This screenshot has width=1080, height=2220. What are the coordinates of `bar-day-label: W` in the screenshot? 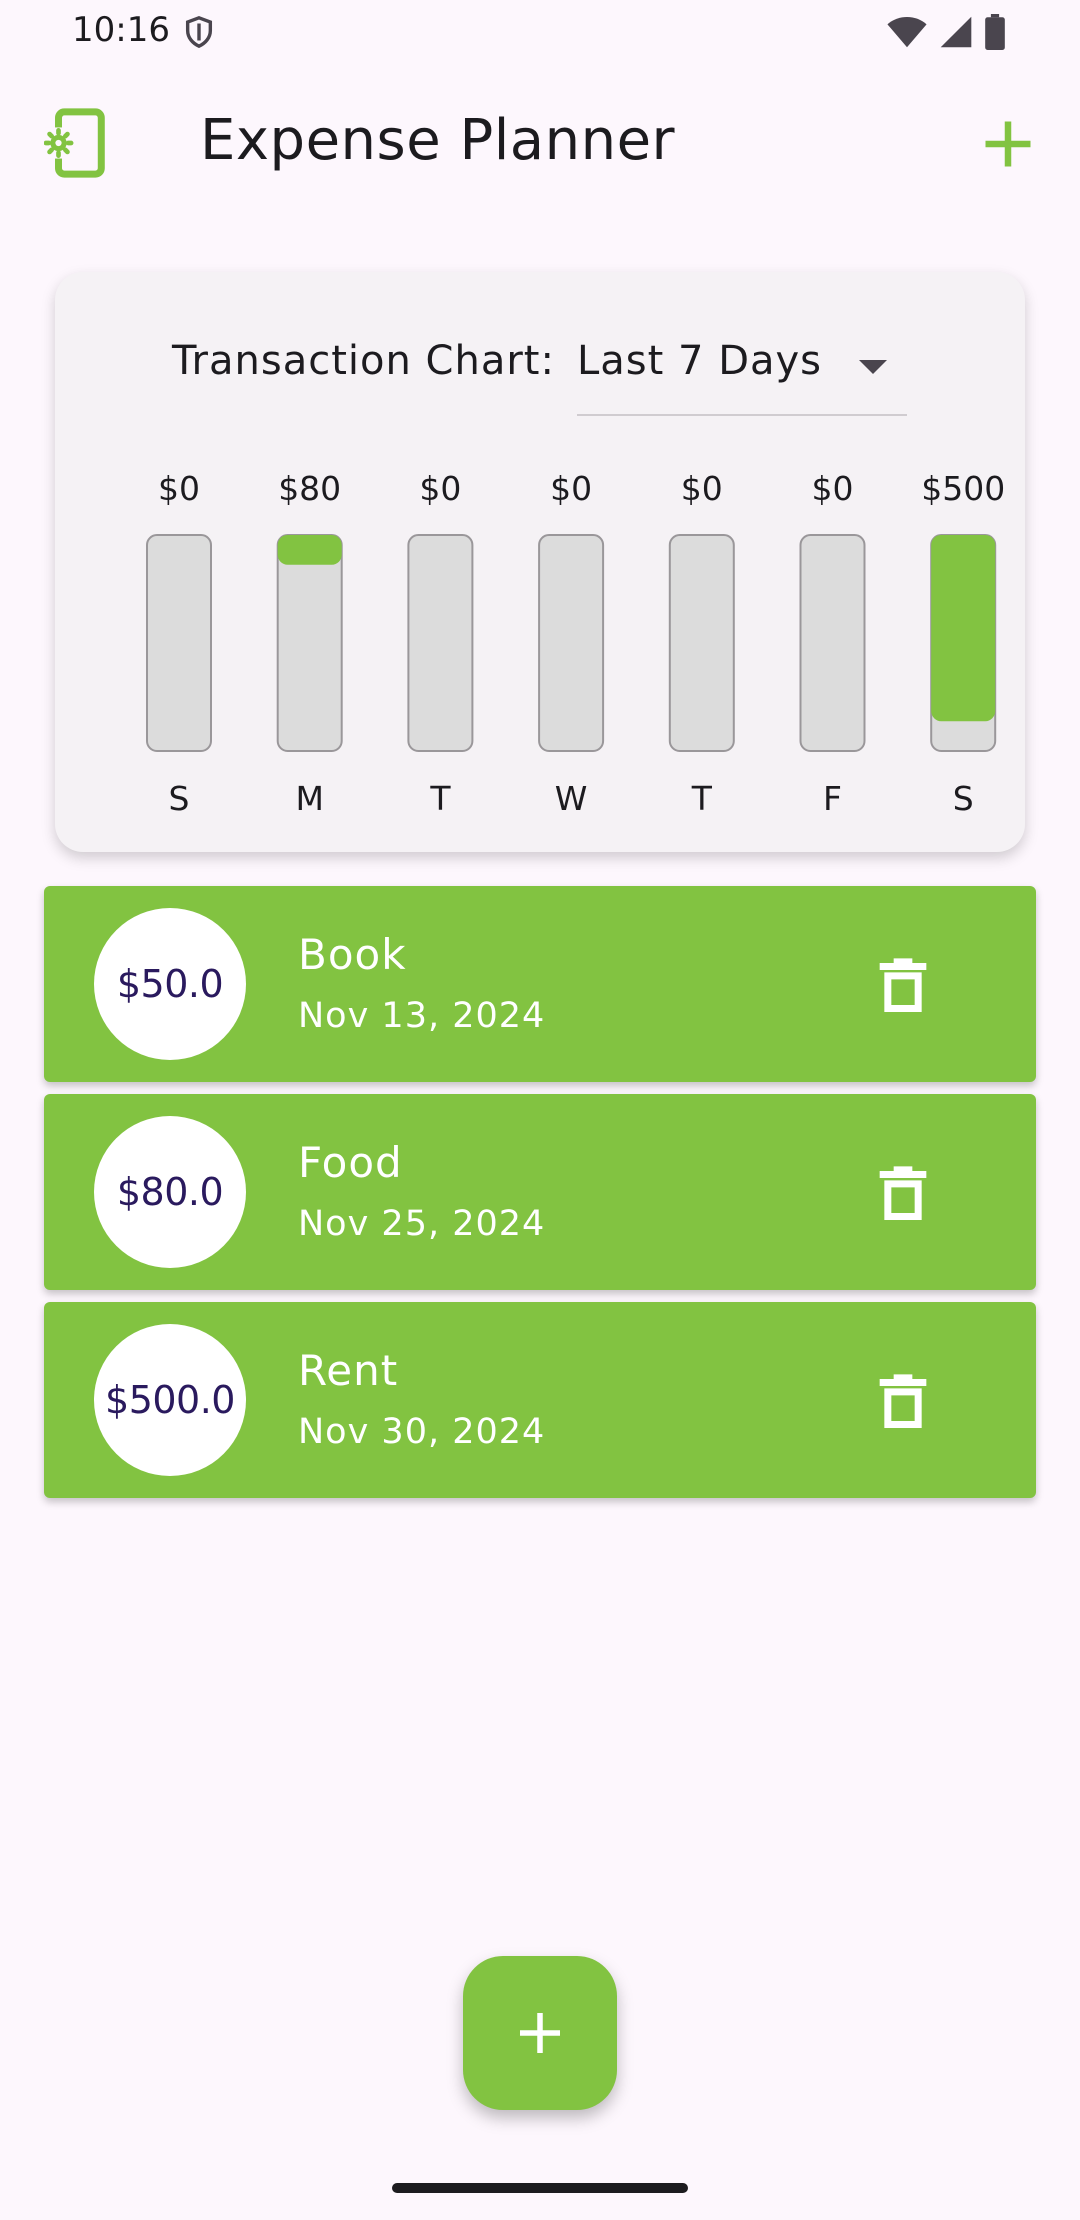 It's located at (571, 798).